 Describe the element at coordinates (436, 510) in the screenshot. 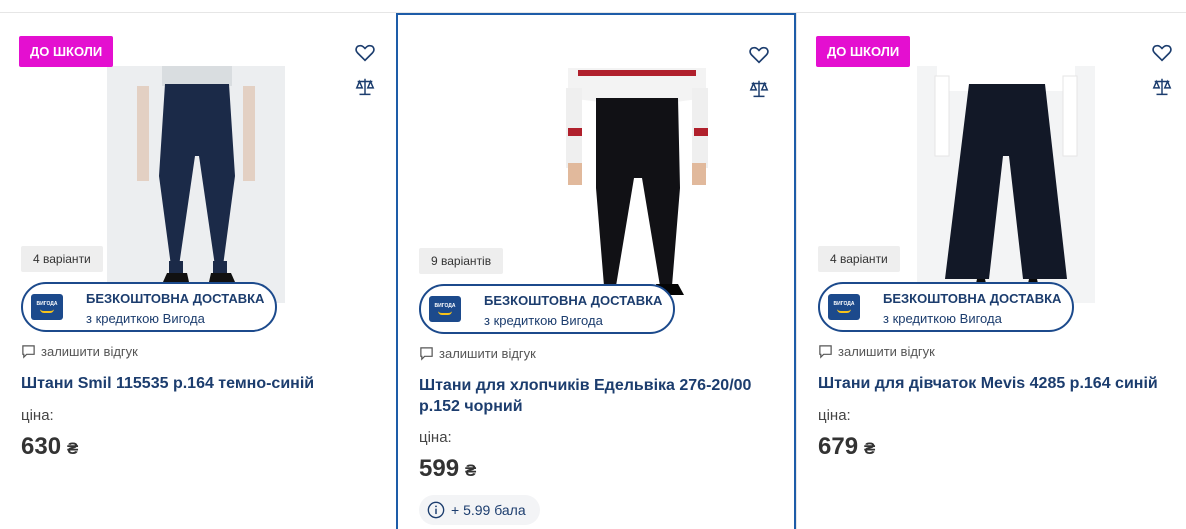

I see `info-icon` at that location.